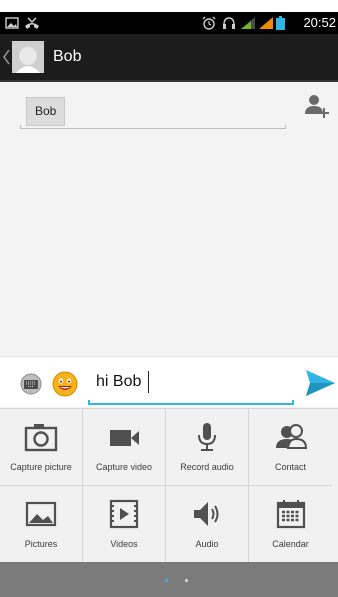 The image size is (338, 597). Describe the element at coordinates (32, 23) in the screenshot. I see `missed-call-icon` at that location.